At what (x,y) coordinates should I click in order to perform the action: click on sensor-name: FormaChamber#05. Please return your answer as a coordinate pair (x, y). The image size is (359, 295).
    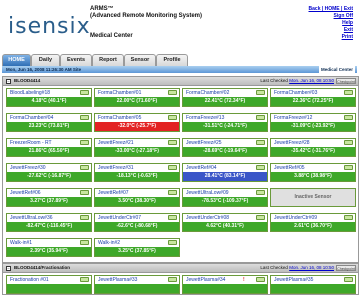
    Looking at the image, I should click on (137, 118).